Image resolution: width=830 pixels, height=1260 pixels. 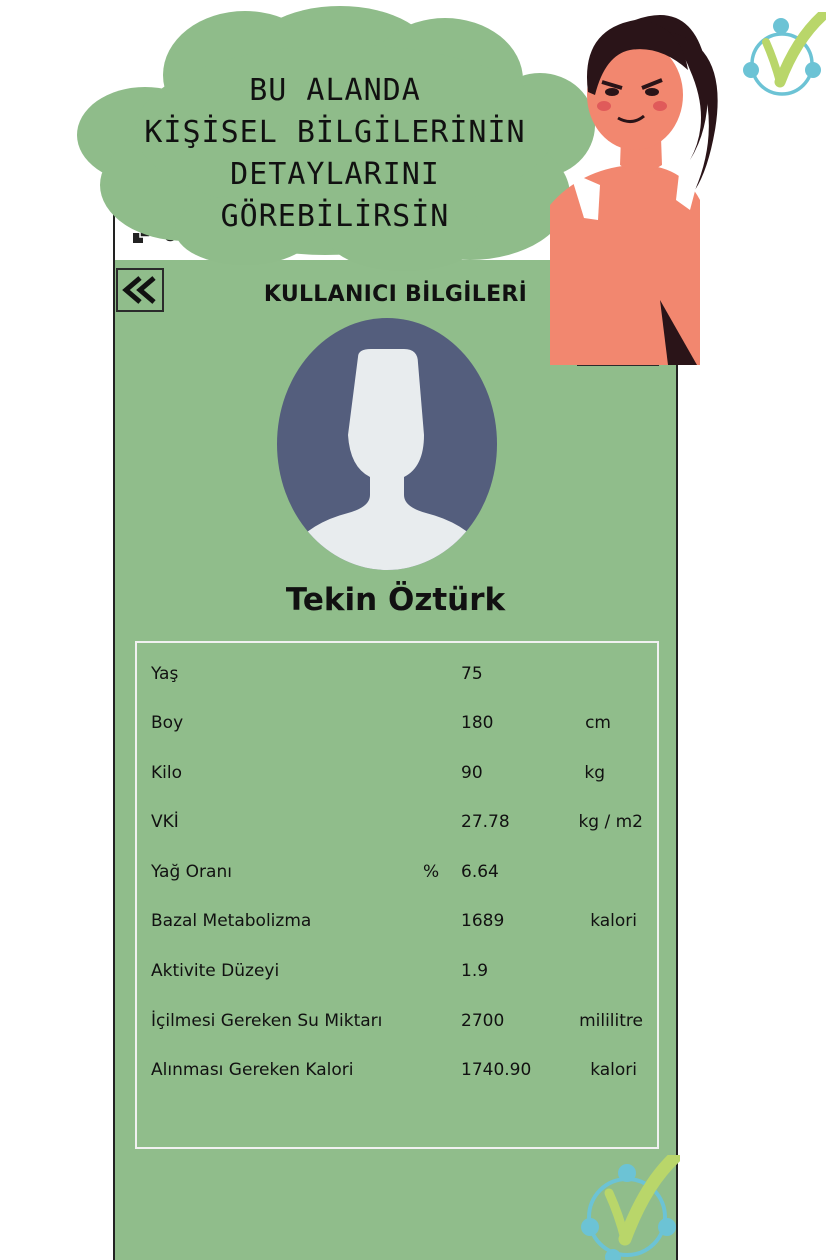 What do you see at coordinates (335, 132) in the screenshot?
I see `tooltip-line: KİŞİSEL BİLGİLERİNİN` at bounding box center [335, 132].